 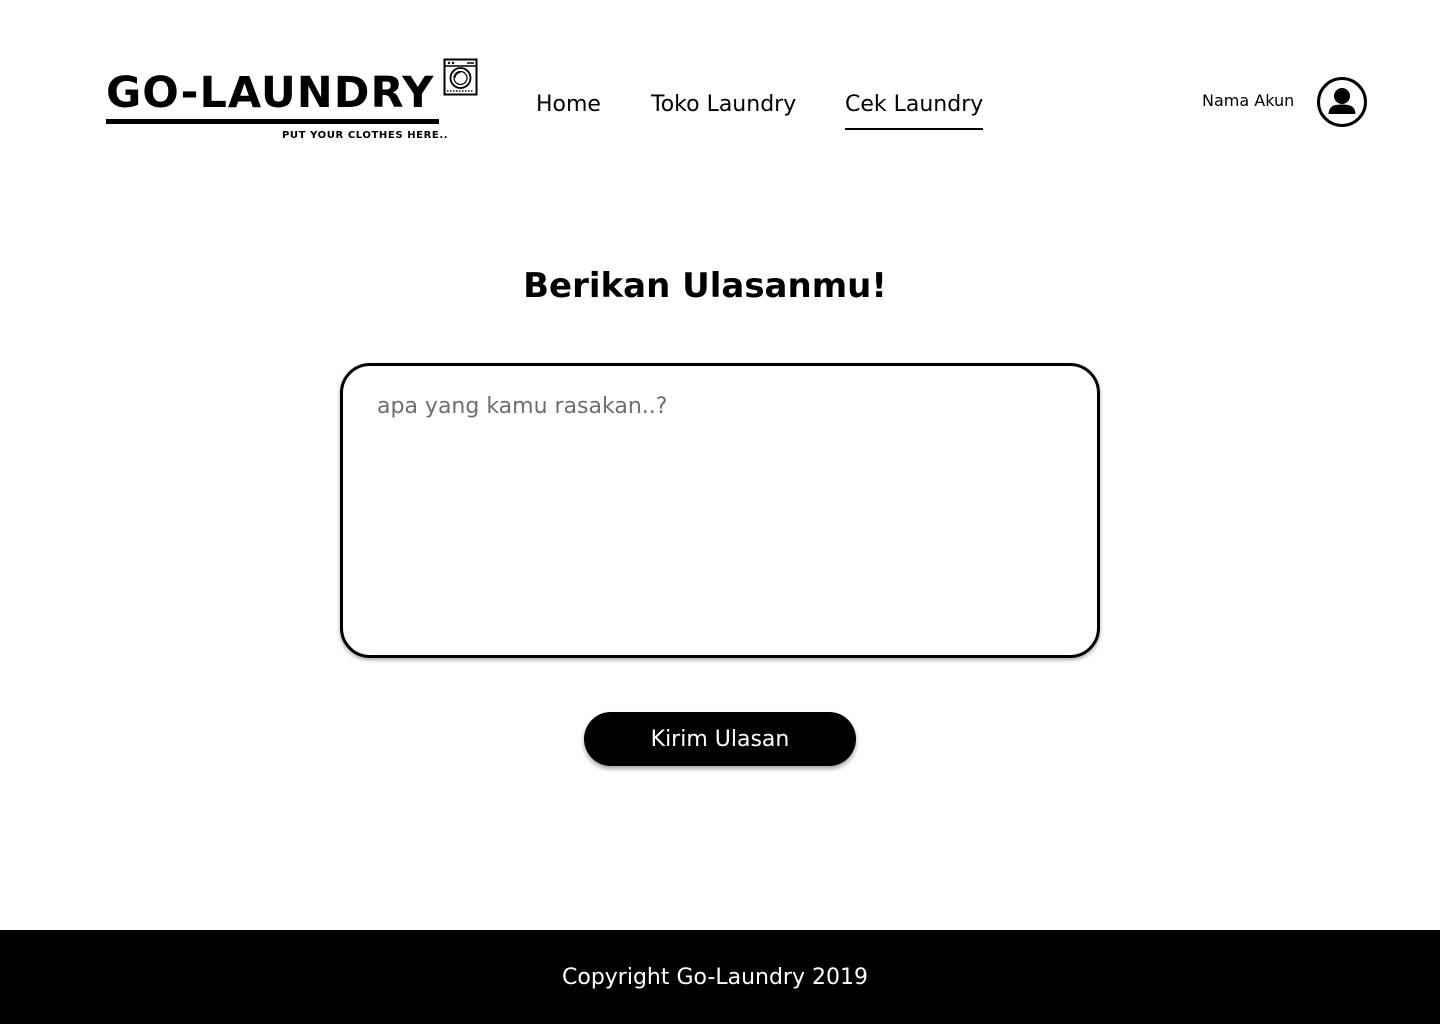 I want to click on user-circle-icon, so click(x=1342, y=102).